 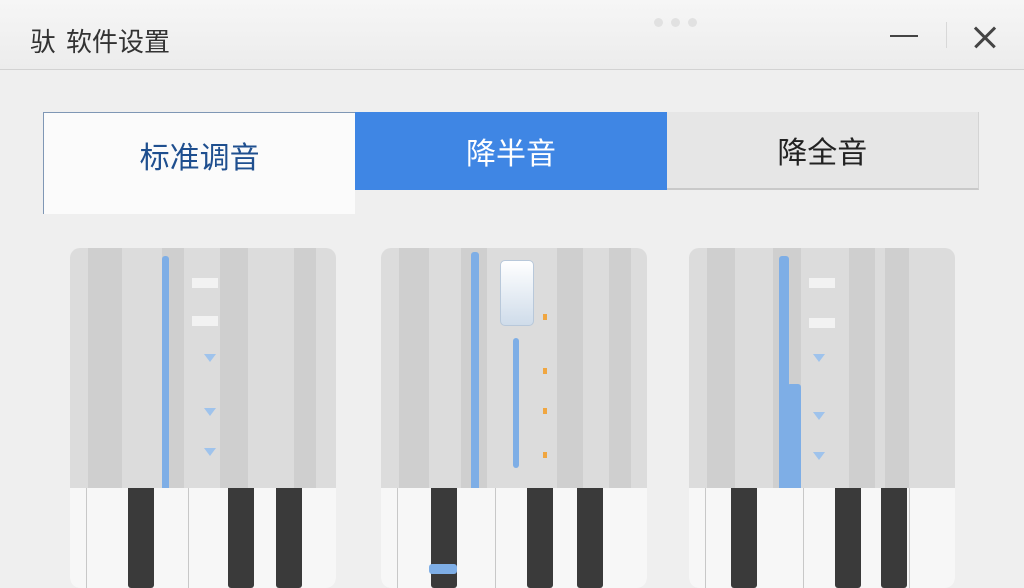 I want to click on tab-whole-step-down: 降全音, so click(x=822, y=151).